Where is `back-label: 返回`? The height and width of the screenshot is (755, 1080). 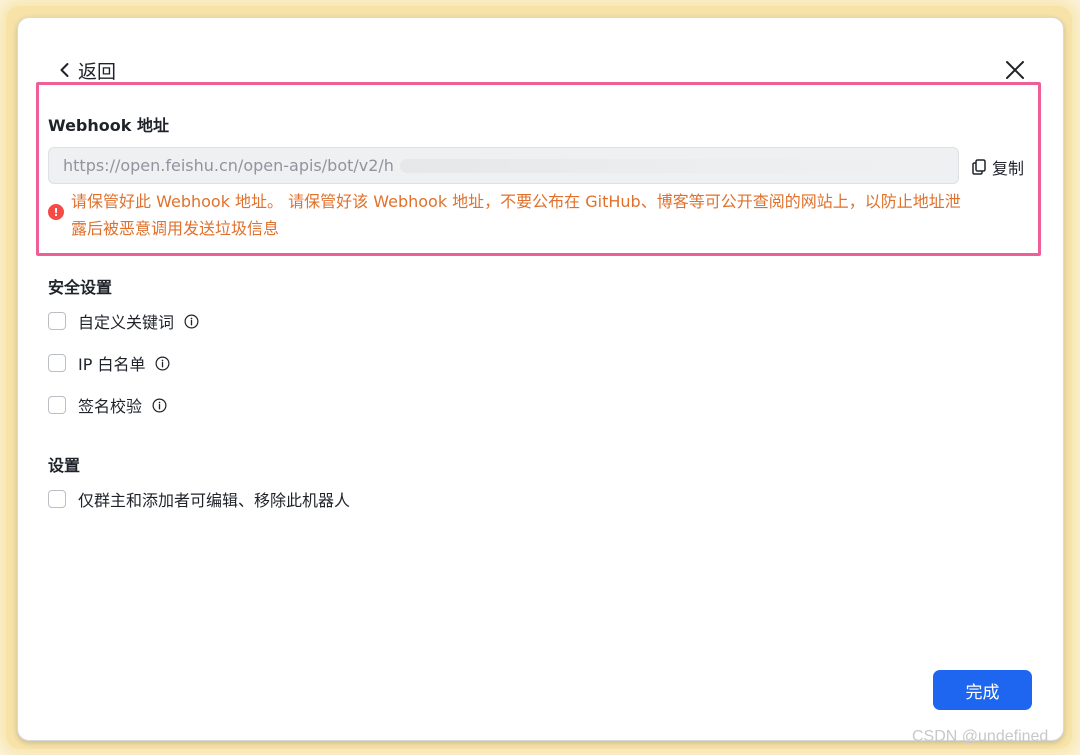
back-label: 返回 is located at coordinates (97, 71).